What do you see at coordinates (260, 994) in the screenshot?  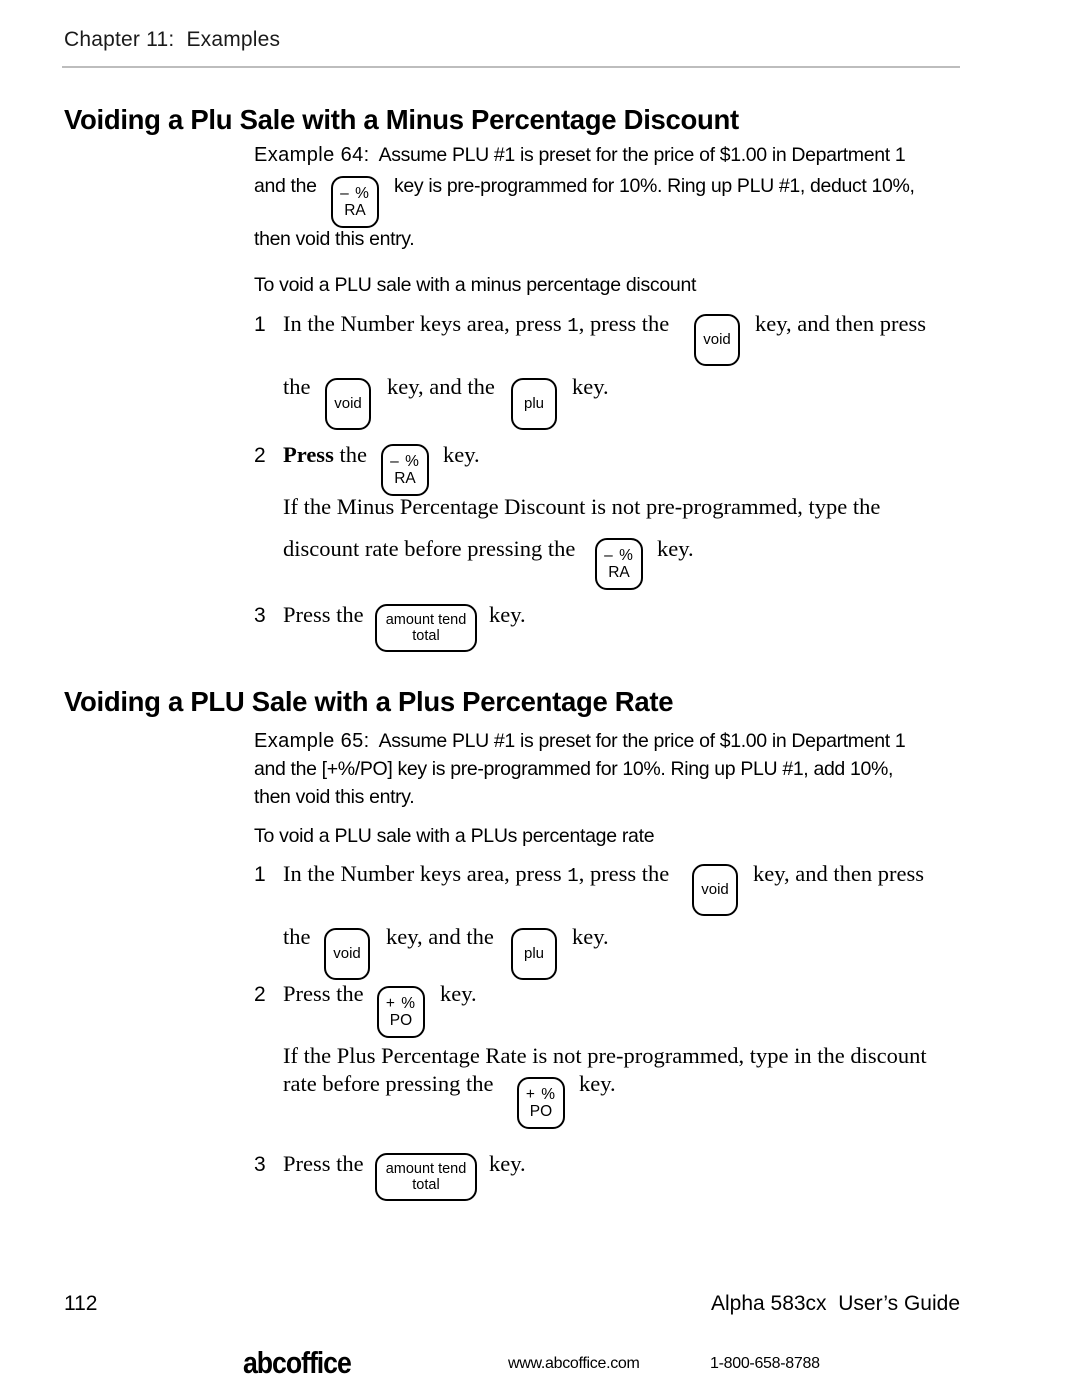 I see `step-number-s2-2: 2` at bounding box center [260, 994].